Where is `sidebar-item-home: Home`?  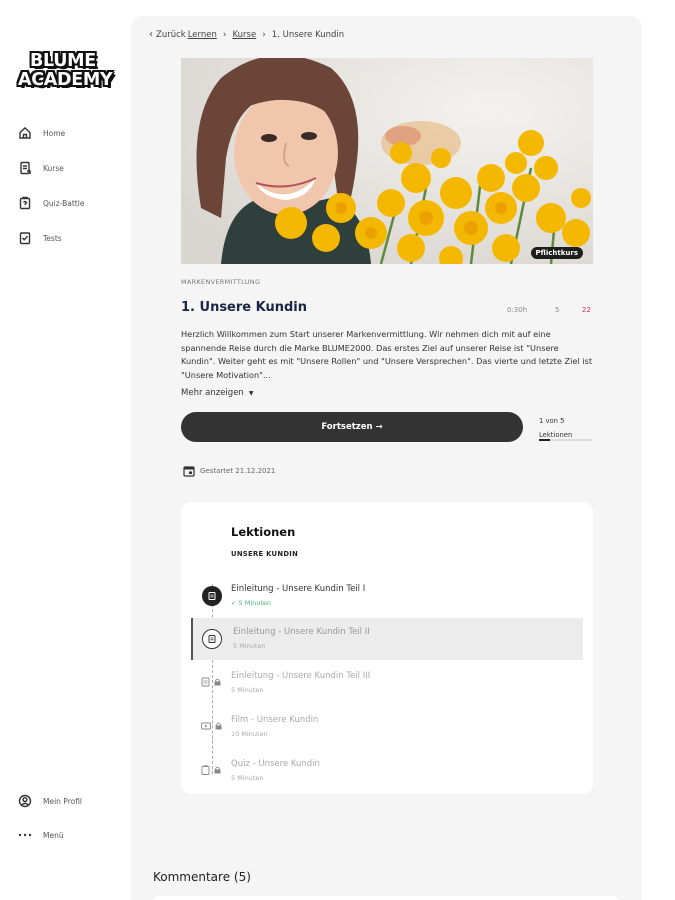 sidebar-item-home: Home is located at coordinates (41, 133).